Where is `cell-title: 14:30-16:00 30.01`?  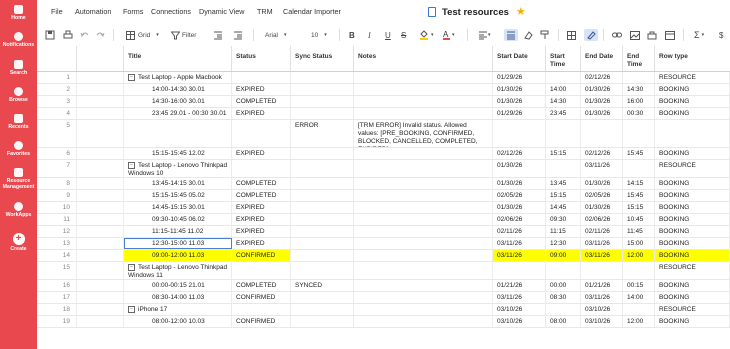
cell-title: 14:30-16:00 30.01 is located at coordinates (178, 101).